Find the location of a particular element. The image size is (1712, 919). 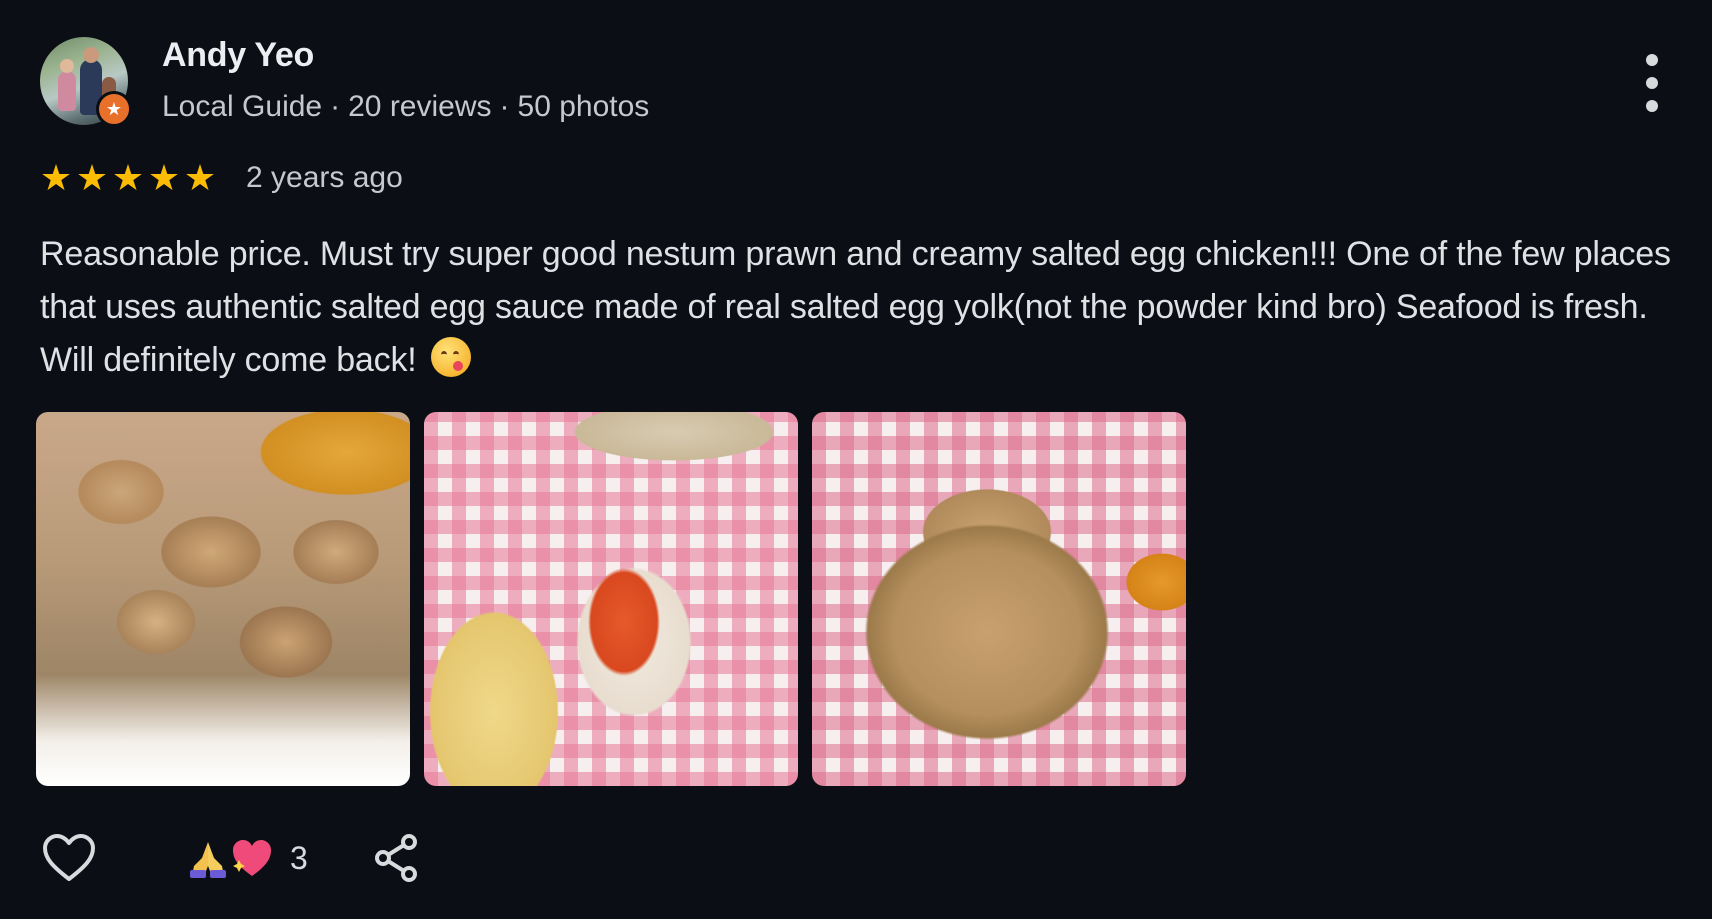

review-time: 2 years ago is located at coordinates (324, 177).